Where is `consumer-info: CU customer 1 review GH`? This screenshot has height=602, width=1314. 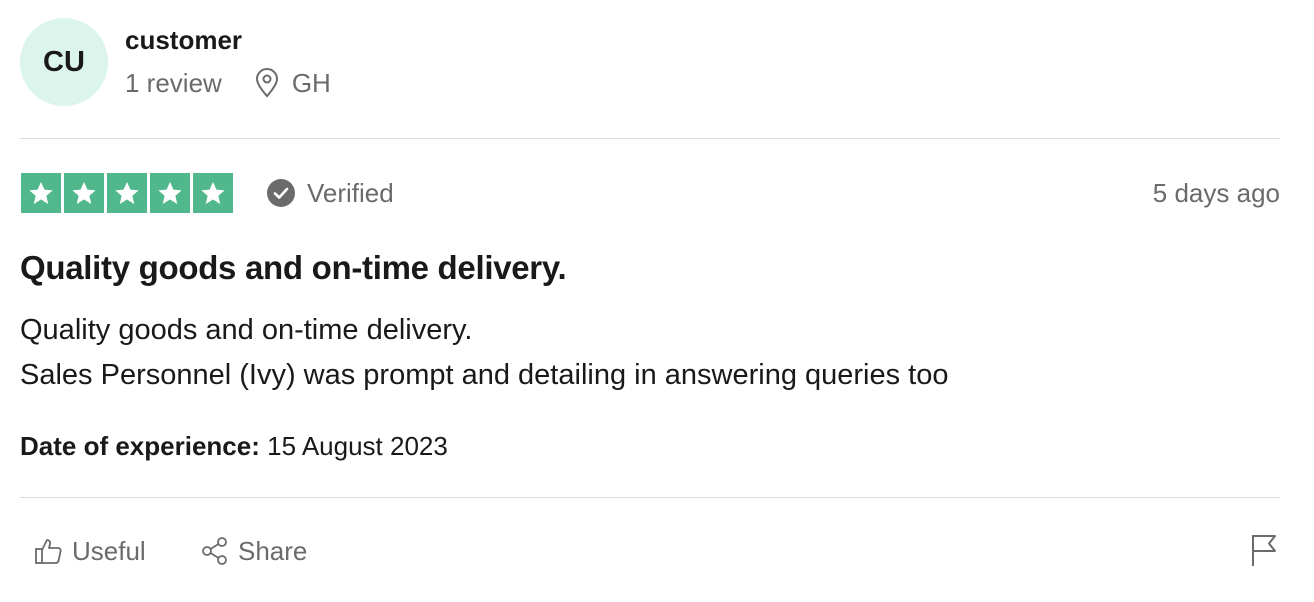 consumer-info: CU customer 1 review GH is located at coordinates (320, 62).